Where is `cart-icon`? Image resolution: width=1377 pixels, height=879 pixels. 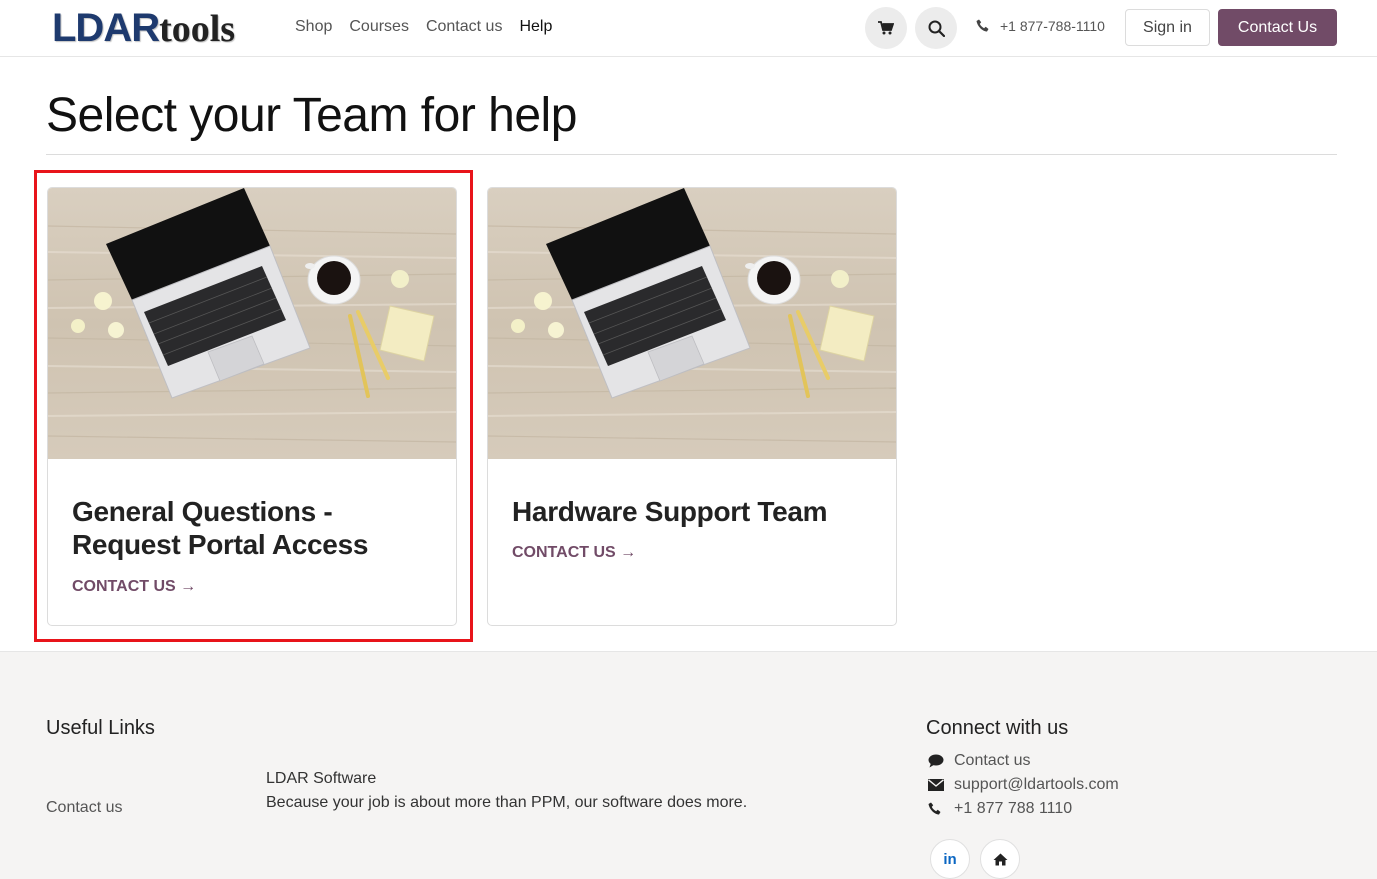 cart-icon is located at coordinates (886, 28).